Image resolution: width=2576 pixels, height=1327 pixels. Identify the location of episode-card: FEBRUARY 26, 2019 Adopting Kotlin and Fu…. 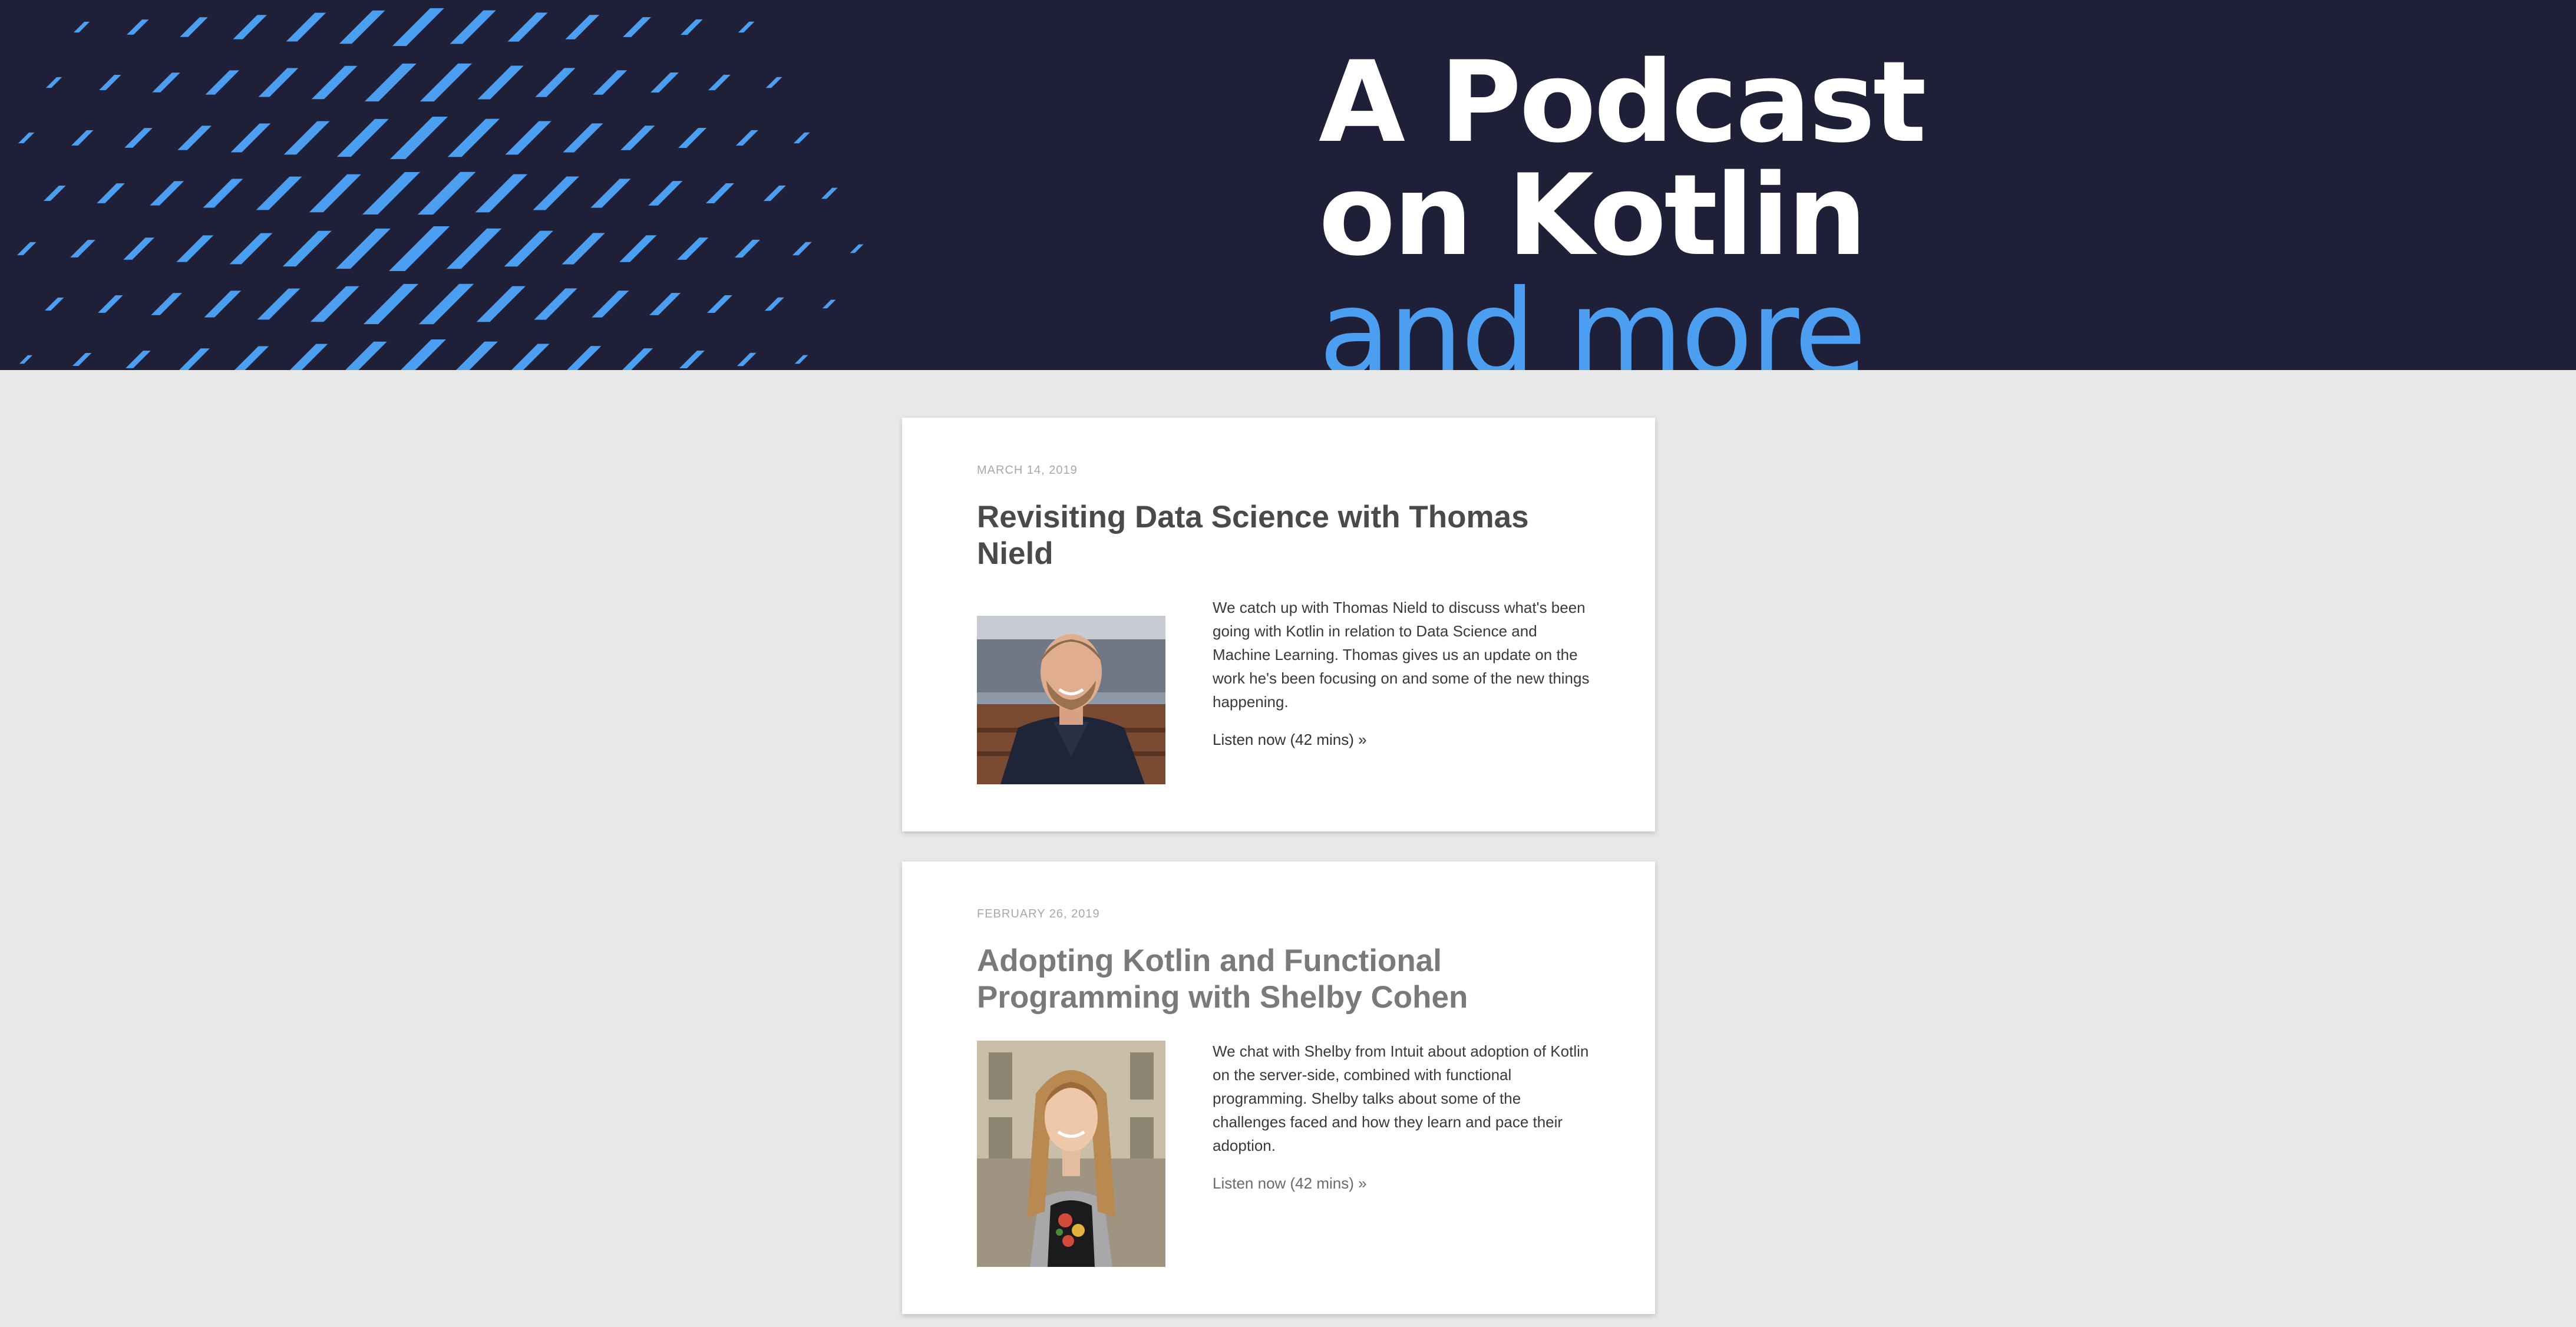
(1278, 1087).